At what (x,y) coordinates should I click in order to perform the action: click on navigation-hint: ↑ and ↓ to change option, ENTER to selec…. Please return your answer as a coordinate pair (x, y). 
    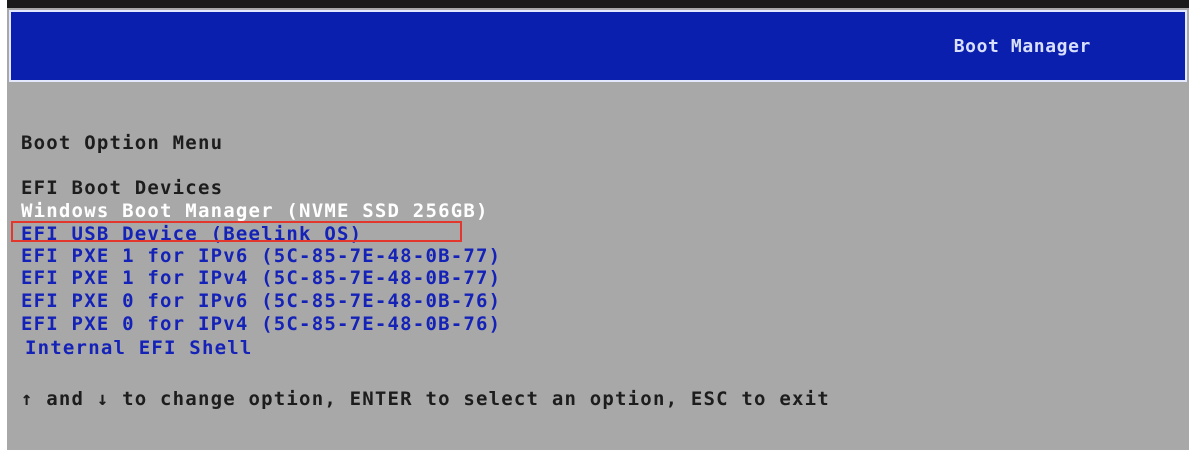
    Looking at the image, I should click on (425, 399).